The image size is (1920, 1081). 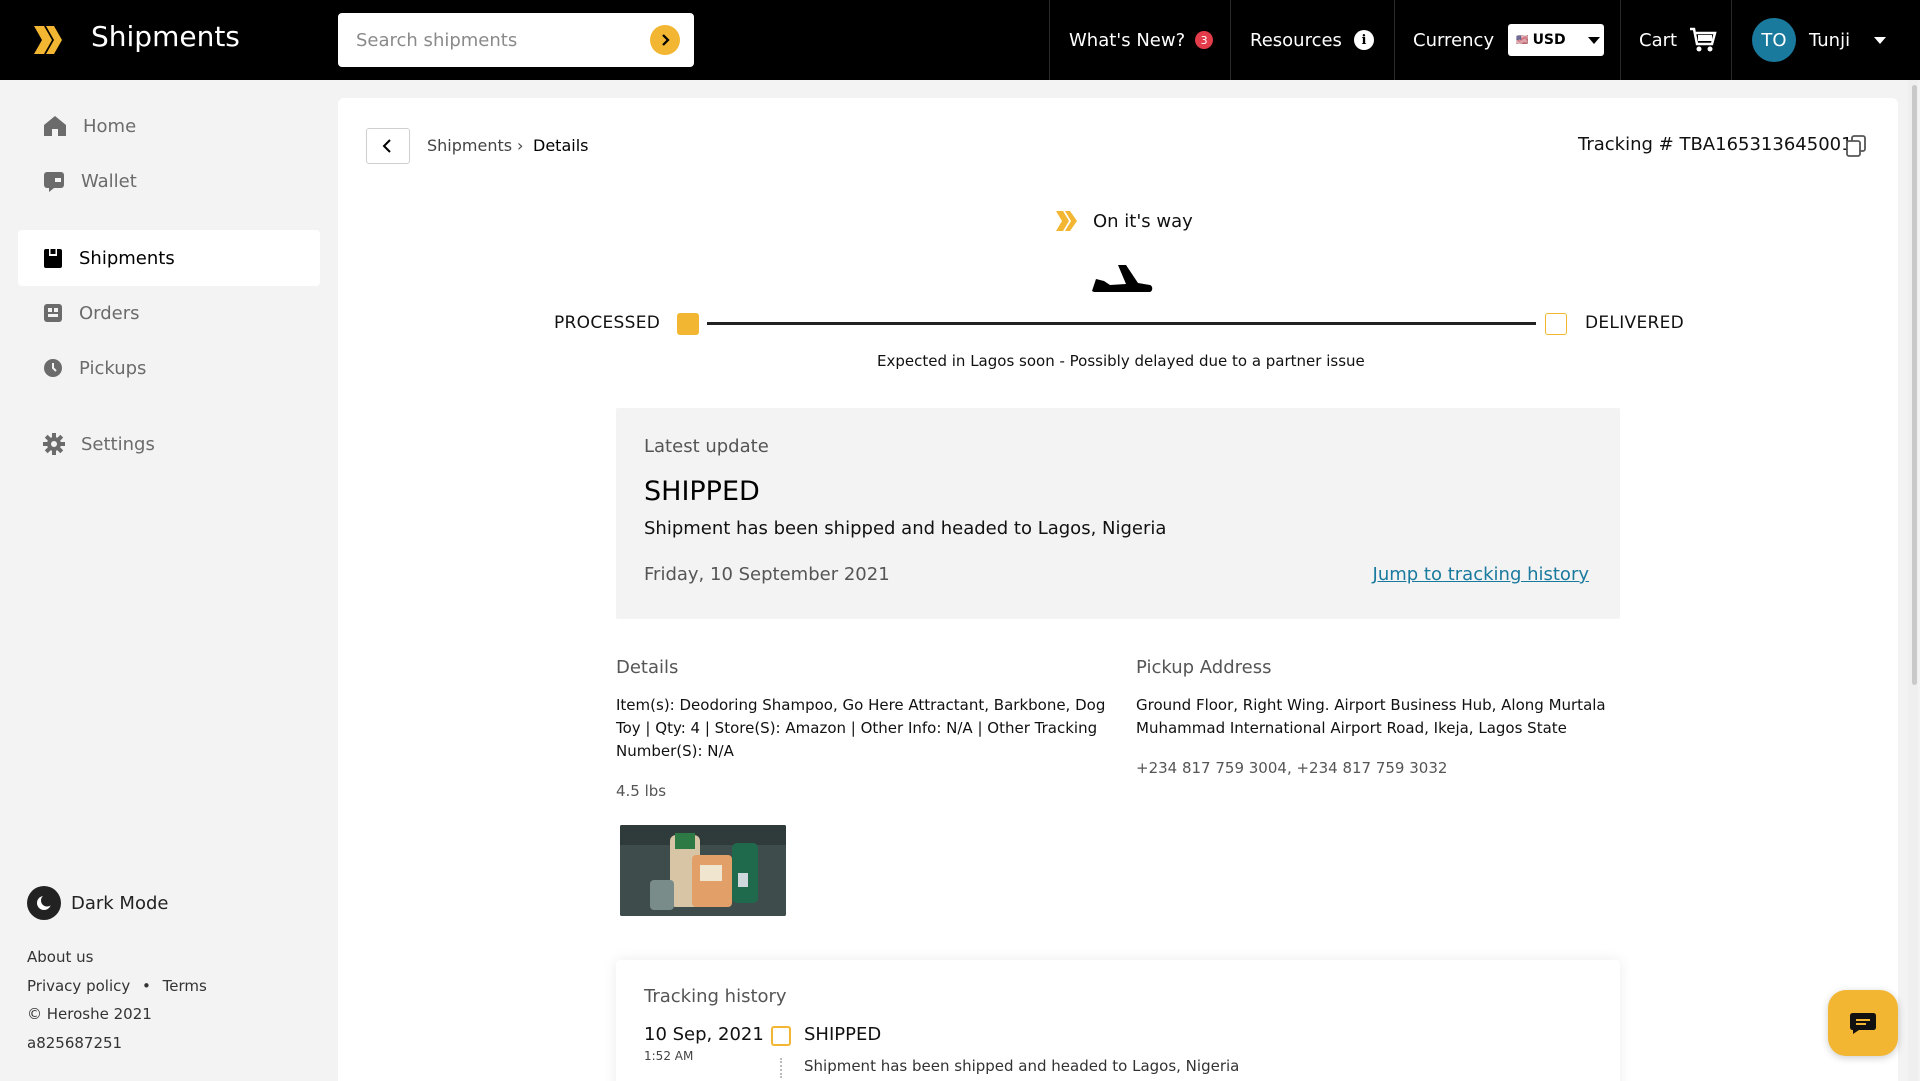 I want to click on chevron-left-icon, so click(x=386, y=146).